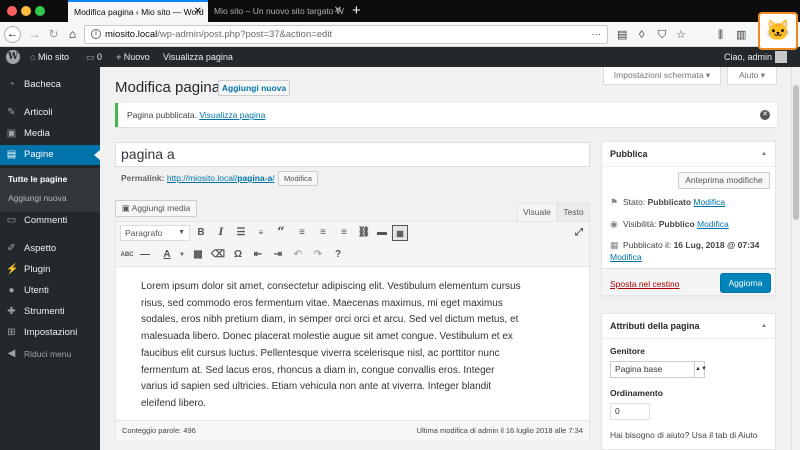 The height and width of the screenshot is (450, 800). Describe the element at coordinates (50, 333) in the screenshot. I see `sidebar-item-impostazioni: ⊞ Impostazioni` at that location.